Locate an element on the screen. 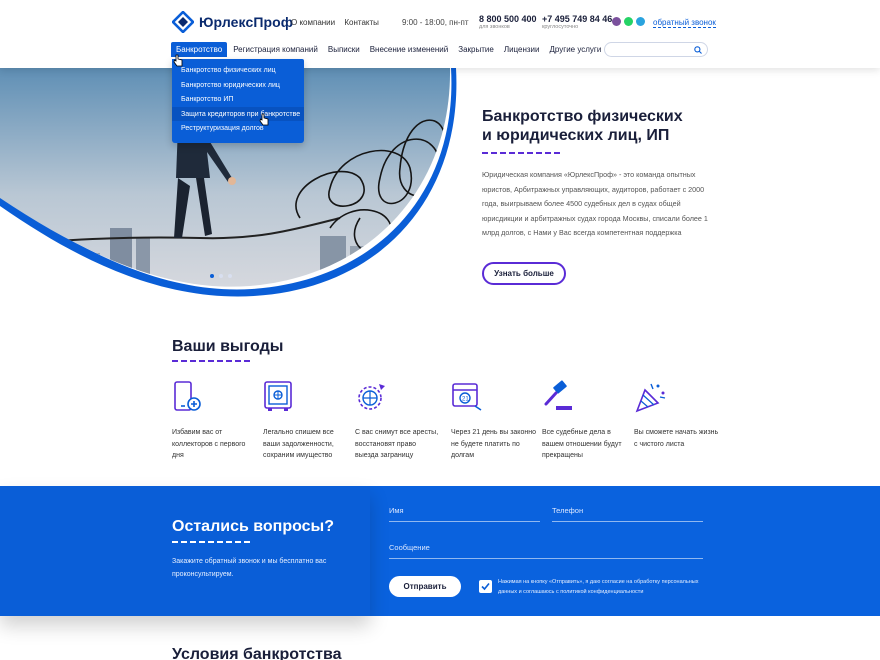  conditions-title: Условия банкротства is located at coordinates (257, 653).